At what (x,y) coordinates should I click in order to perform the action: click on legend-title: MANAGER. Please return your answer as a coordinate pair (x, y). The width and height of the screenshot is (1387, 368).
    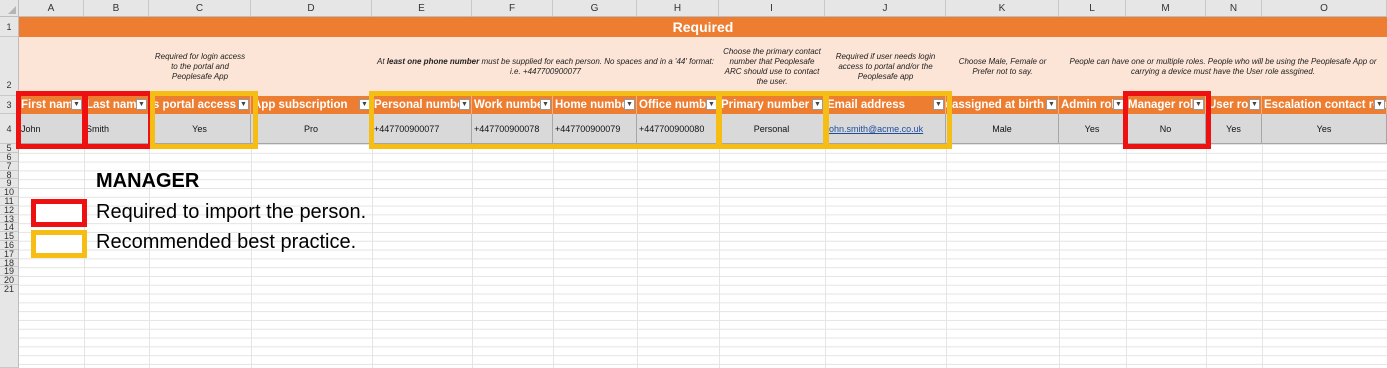
    Looking at the image, I should click on (148, 181).